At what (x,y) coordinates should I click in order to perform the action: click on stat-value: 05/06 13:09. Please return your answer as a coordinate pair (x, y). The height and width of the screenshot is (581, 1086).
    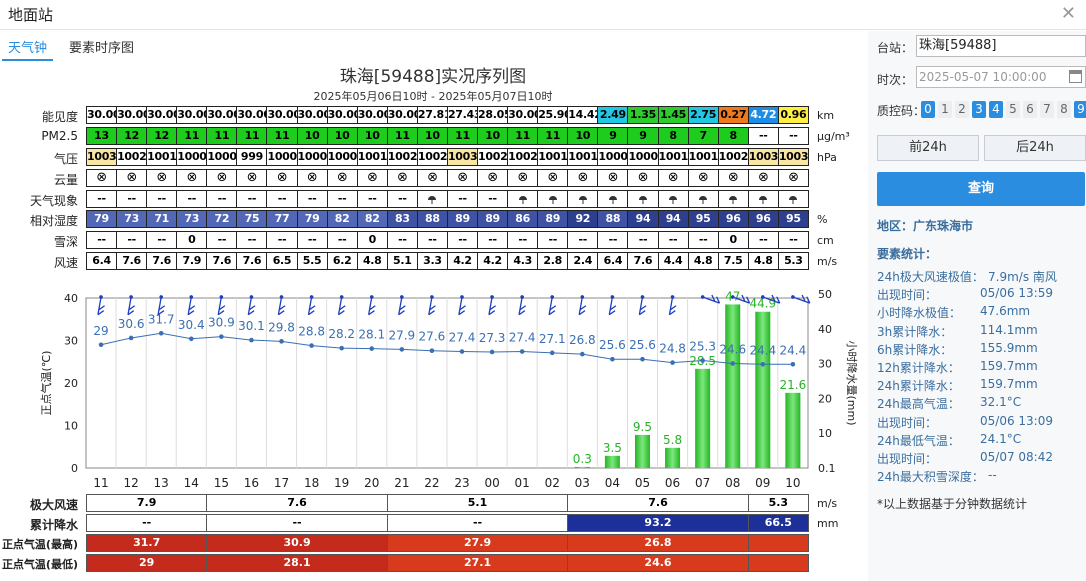
    Looking at the image, I should click on (1016, 420).